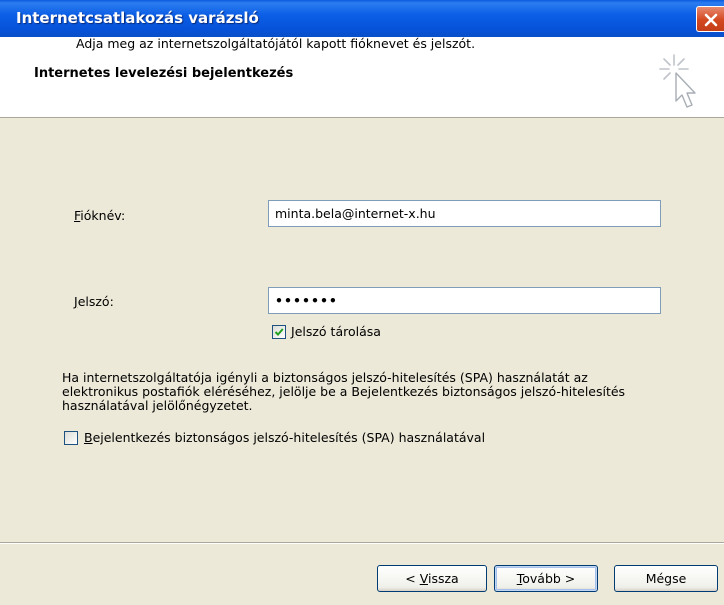 Image resolution: width=724 pixels, height=605 pixels. I want to click on footer-divider, so click(362, 543).